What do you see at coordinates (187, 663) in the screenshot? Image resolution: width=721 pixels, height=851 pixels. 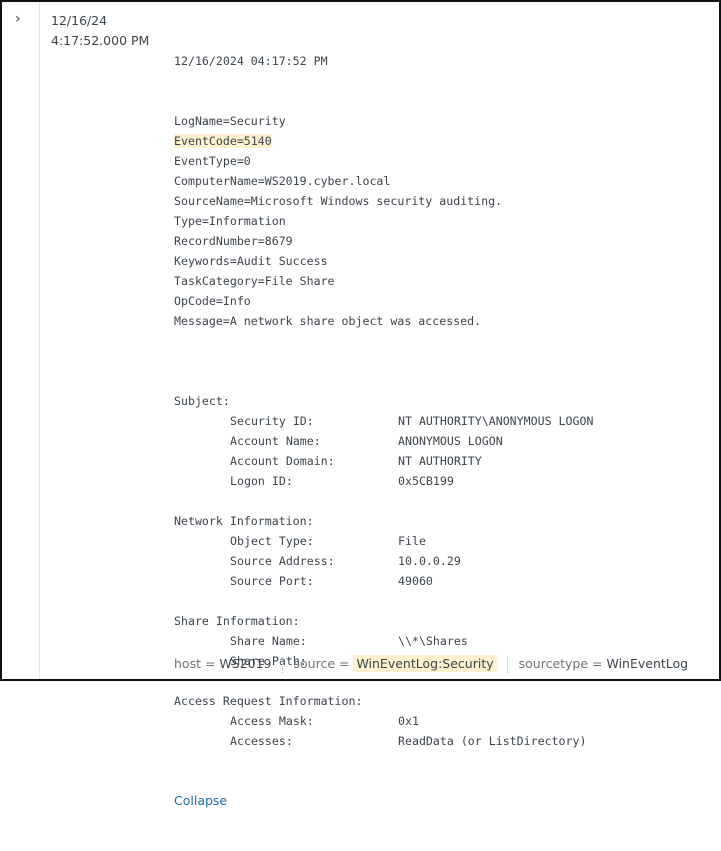 I see `field-name-host: host` at bounding box center [187, 663].